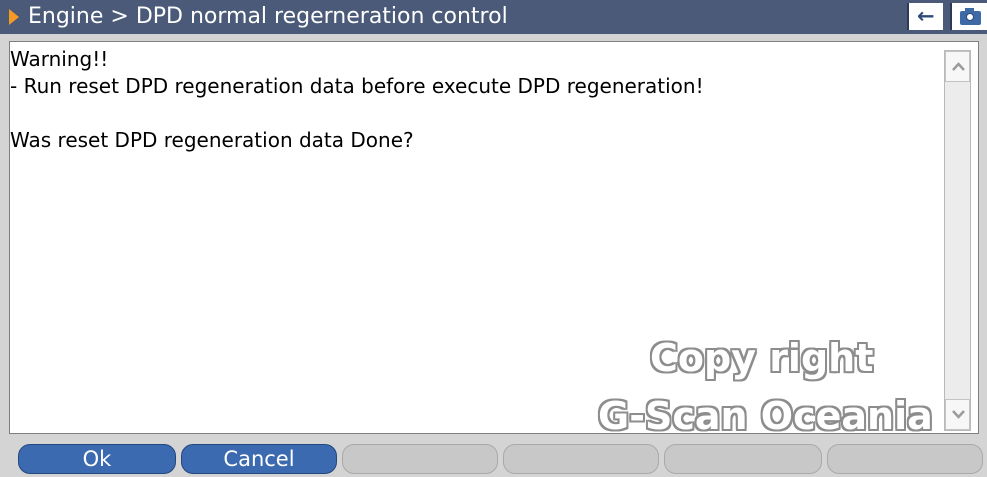  I want to click on chevron-down-icon, so click(958, 414).